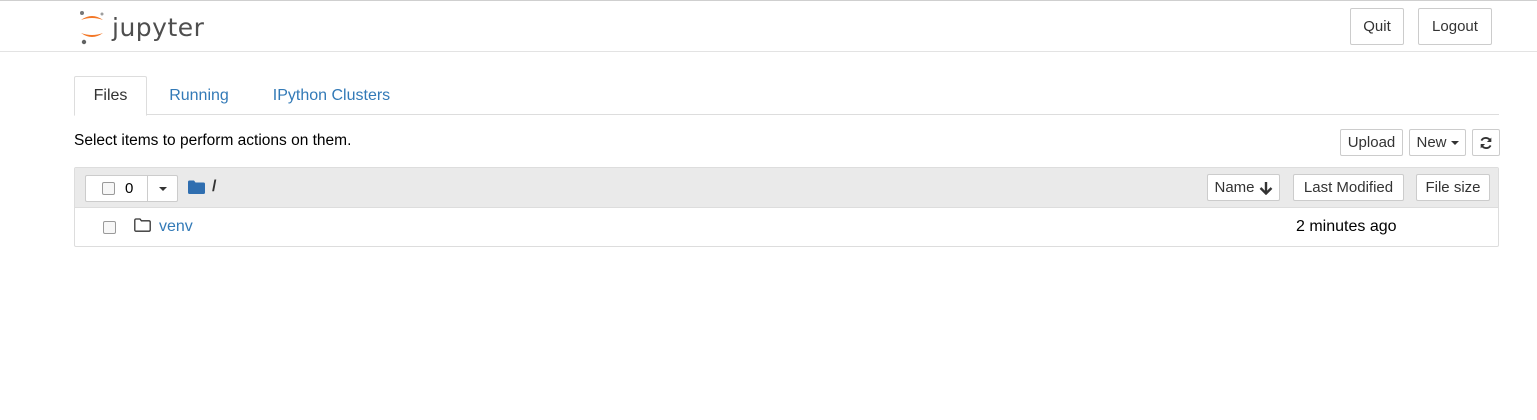  What do you see at coordinates (768, 26) in the screenshot?
I see `top-header: jupyter Quit Logout` at bounding box center [768, 26].